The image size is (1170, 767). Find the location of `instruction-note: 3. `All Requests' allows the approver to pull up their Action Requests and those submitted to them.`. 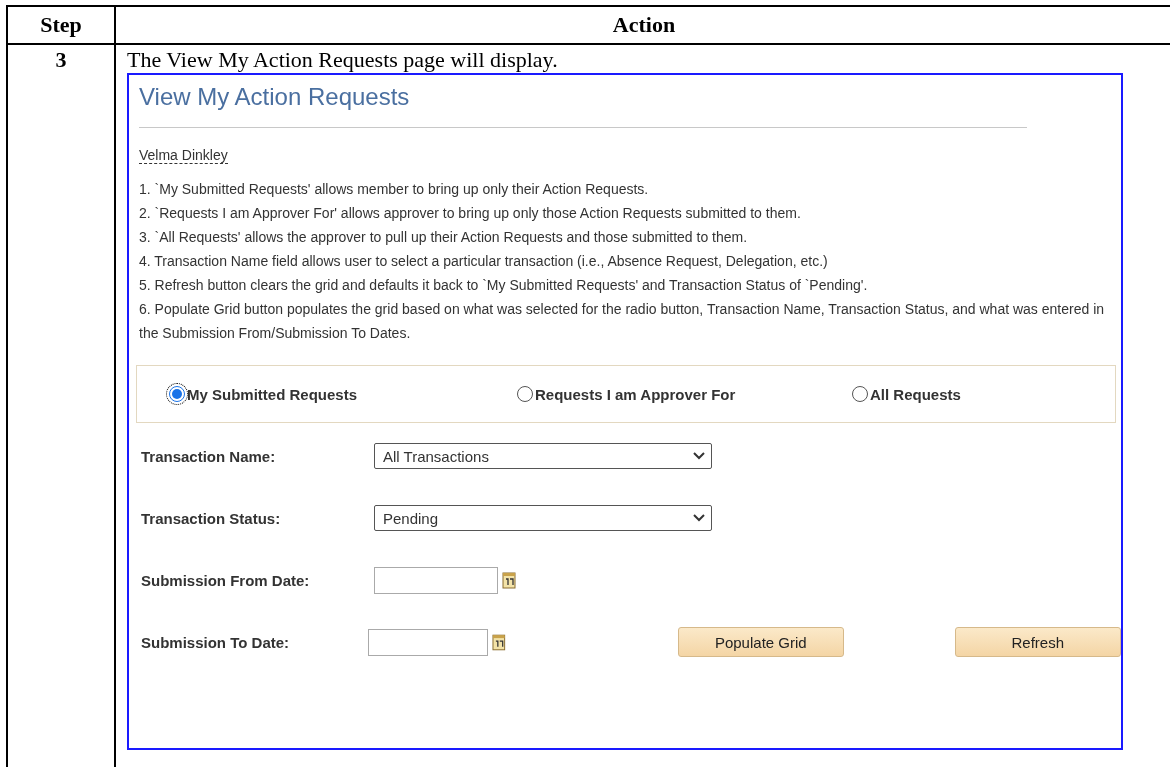

instruction-note: 3. `All Requests' allows the approver to pull up their Action Requests and those submitted to them. is located at coordinates (444, 237).